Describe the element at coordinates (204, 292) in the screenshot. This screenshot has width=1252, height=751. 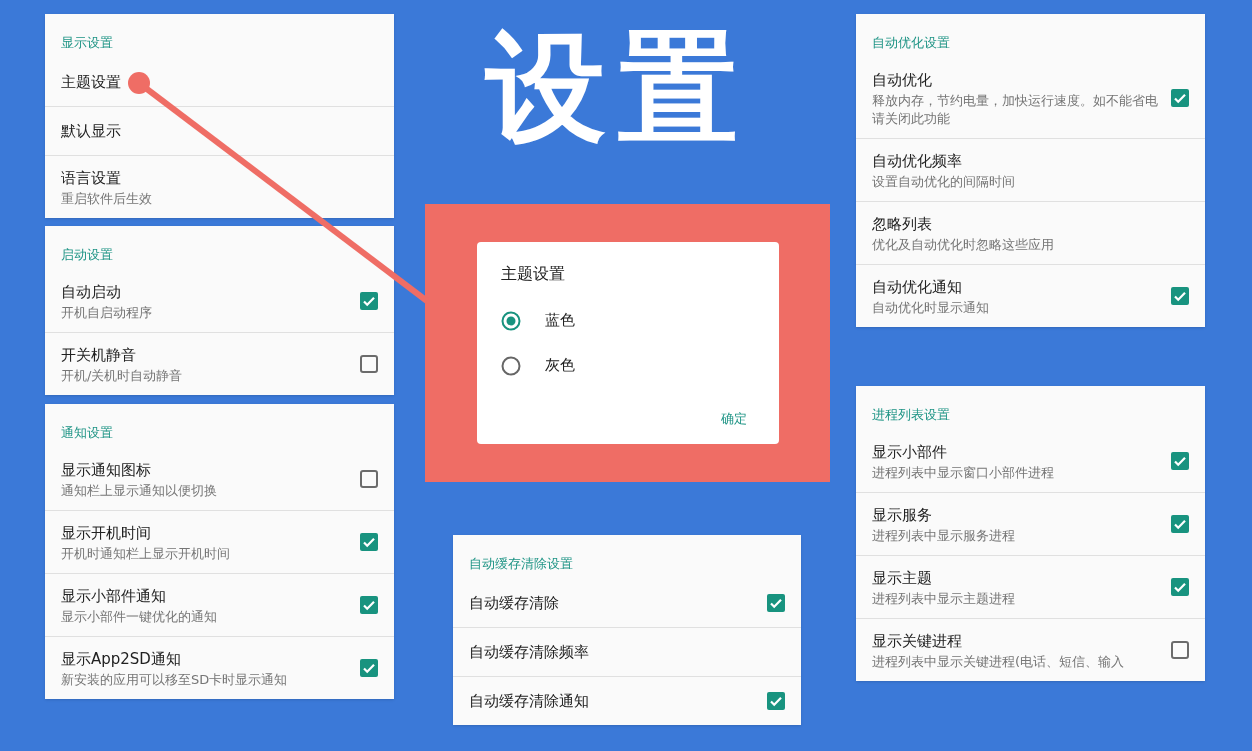
I see `setting-title: 自动启动` at that location.